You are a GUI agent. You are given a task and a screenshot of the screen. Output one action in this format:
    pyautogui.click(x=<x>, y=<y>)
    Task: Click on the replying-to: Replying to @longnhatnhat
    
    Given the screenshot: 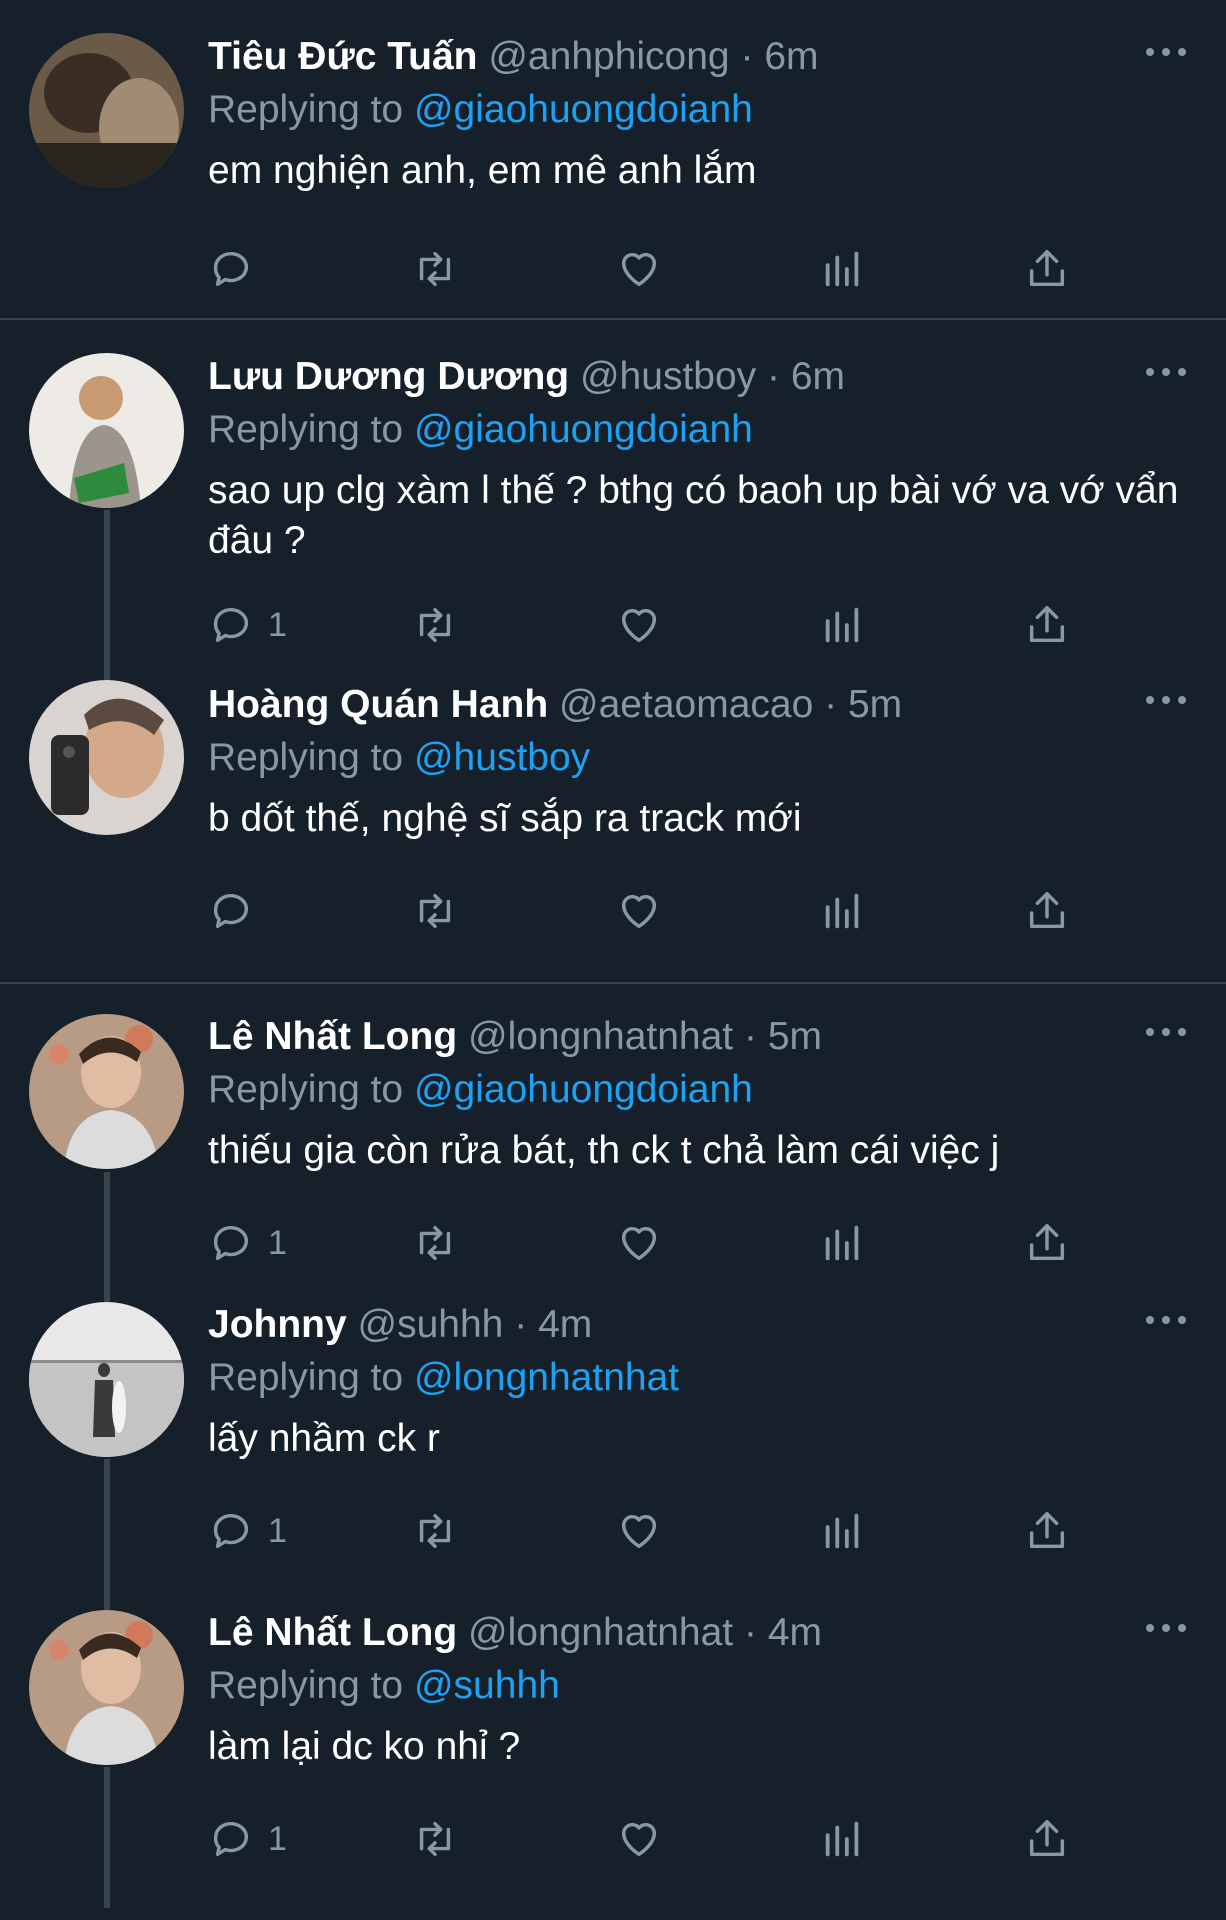 What is the action you would take?
    pyautogui.click(x=444, y=1377)
    